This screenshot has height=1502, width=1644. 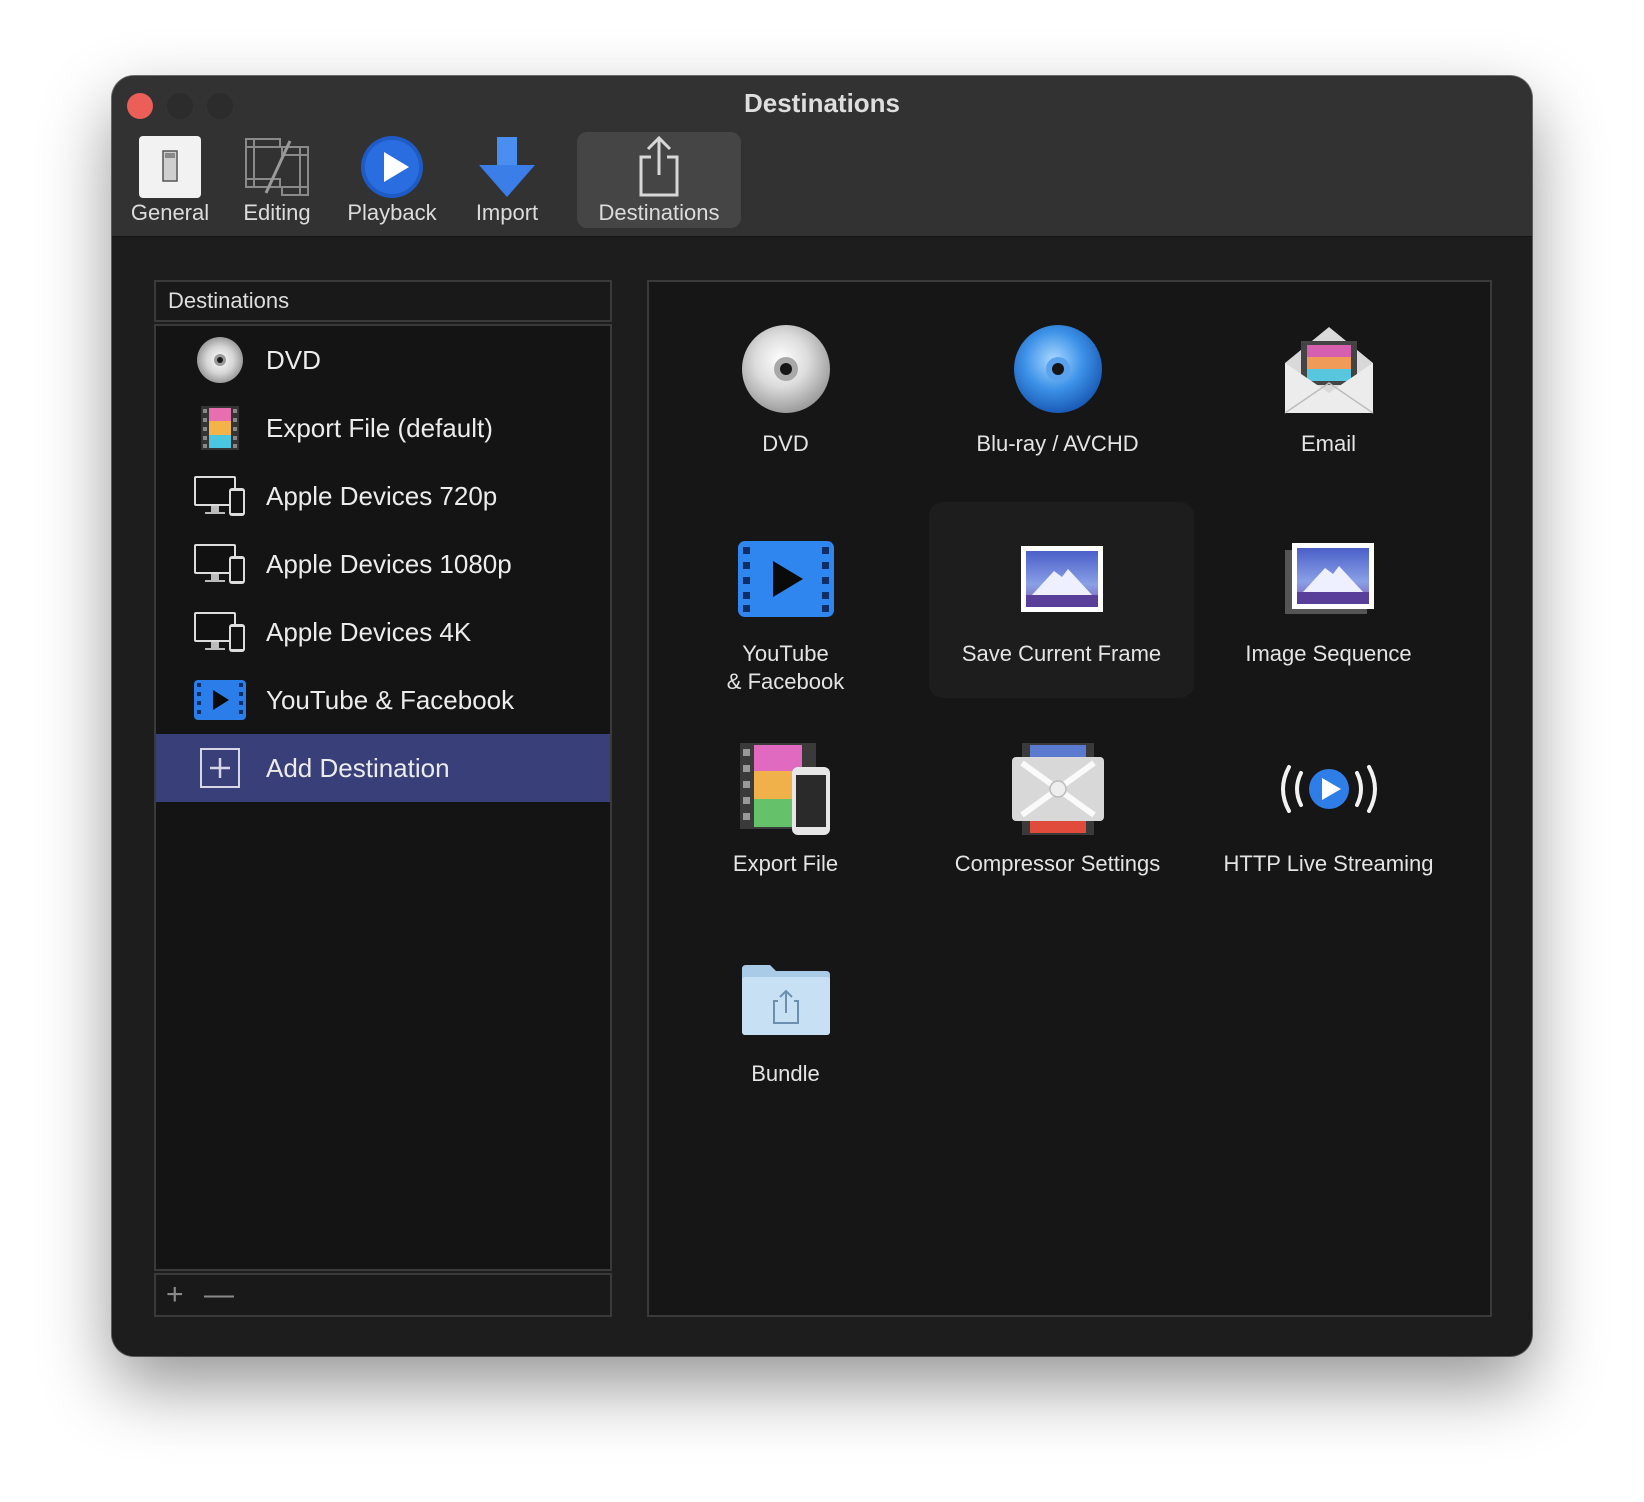 I want to click on list-item-add-destination: Add Destination, so click(x=383, y=768).